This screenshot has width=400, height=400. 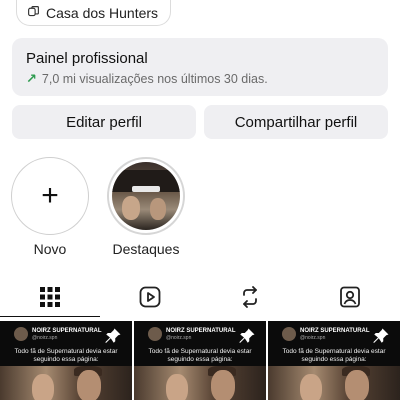 I want to click on highlight-label-new: Novo, so click(x=50, y=249).